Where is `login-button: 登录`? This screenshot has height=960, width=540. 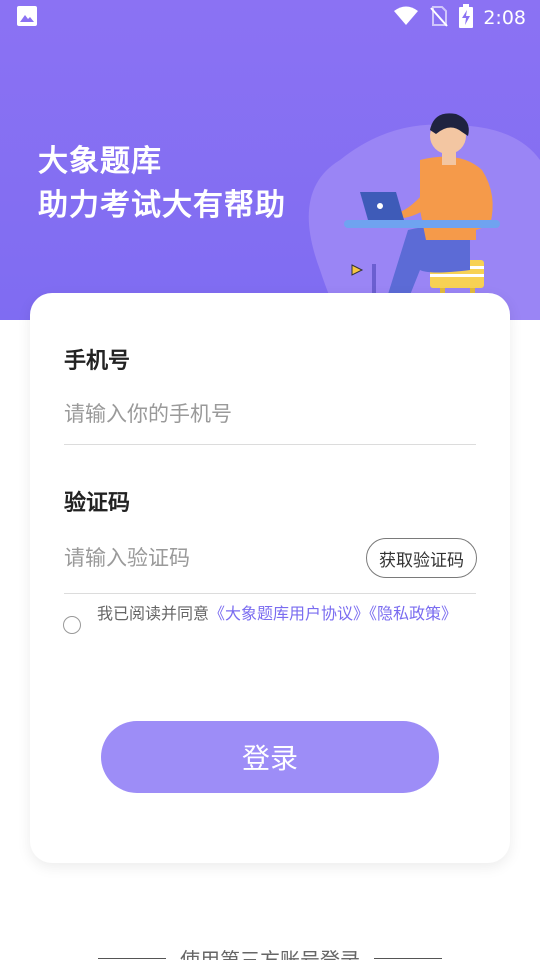 login-button: 登录 is located at coordinates (270, 757).